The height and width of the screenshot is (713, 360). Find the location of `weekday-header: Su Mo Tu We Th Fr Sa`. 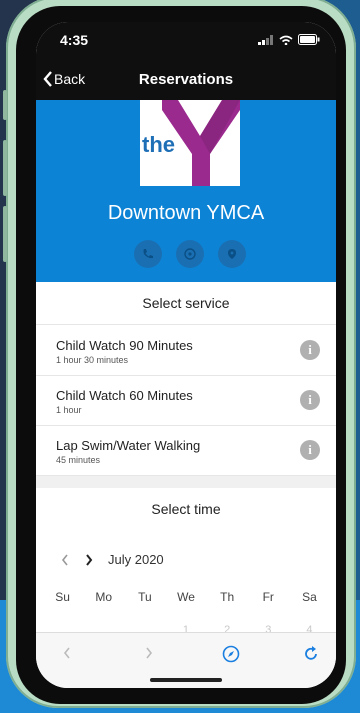

weekday-header: Su Mo Tu We Th Fr Sa is located at coordinates (186, 597).